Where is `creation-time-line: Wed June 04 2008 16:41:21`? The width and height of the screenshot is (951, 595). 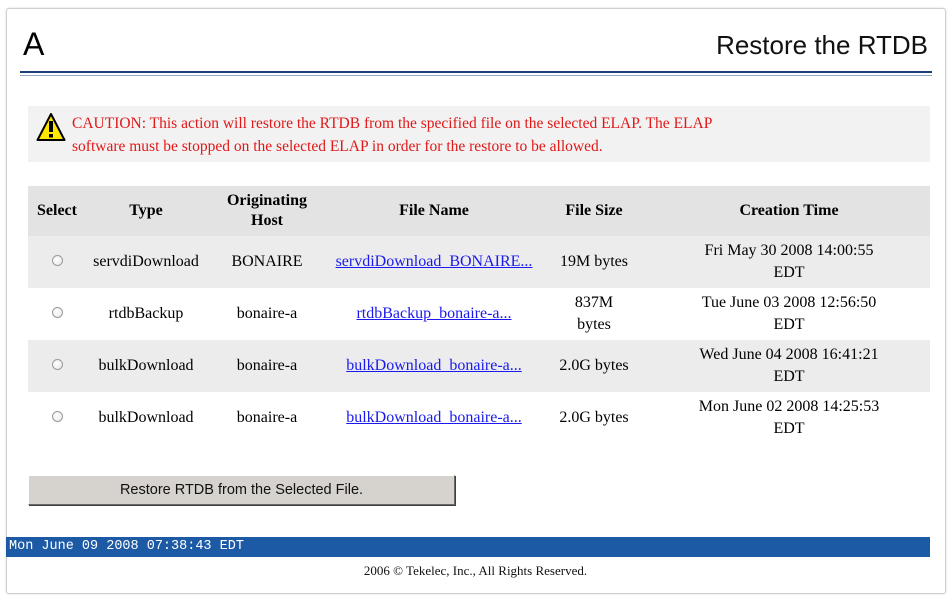
creation-time-line: Wed June 04 2008 16:41:21 is located at coordinates (789, 354).